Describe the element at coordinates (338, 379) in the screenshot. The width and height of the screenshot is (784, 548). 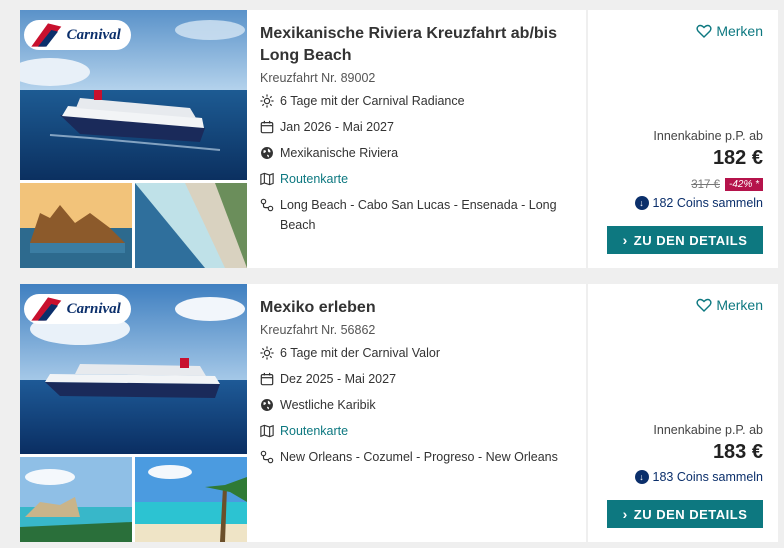
I see `dates-text: Dez 2025 - Mai 2027` at that location.